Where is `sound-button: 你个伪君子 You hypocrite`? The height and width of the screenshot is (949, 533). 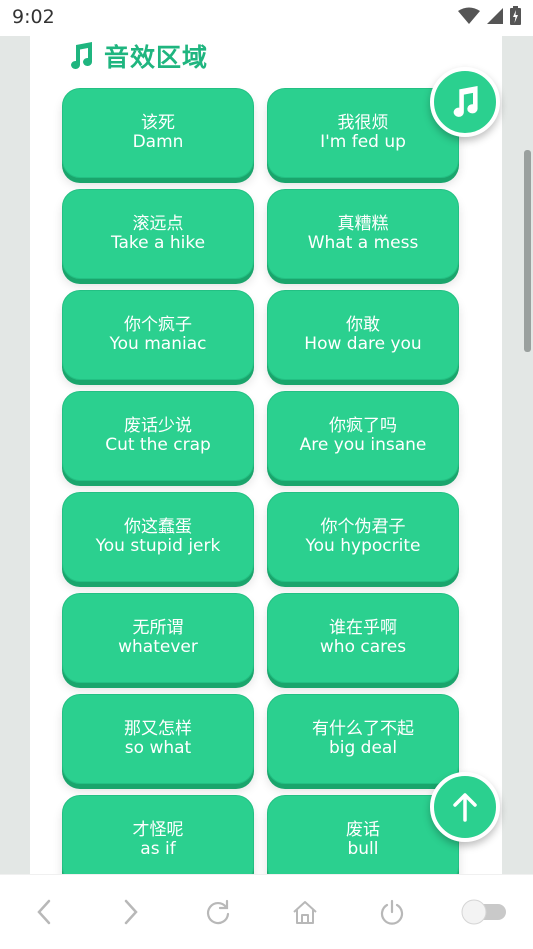
sound-button: 你个伪君子 You hypocrite is located at coordinates (363, 537).